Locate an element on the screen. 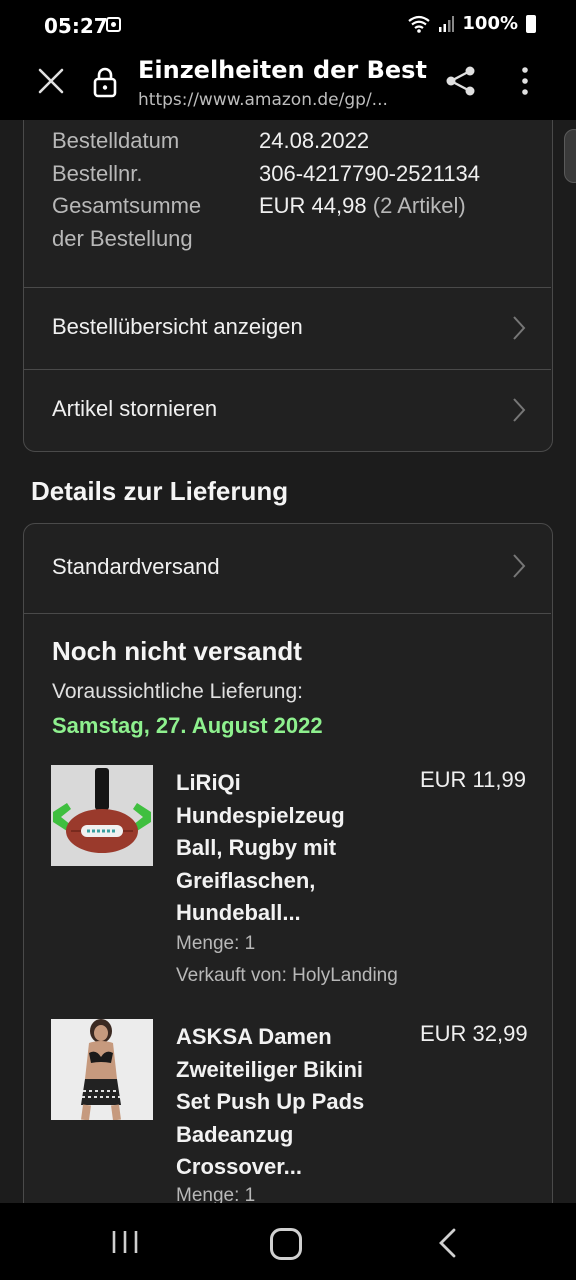  recent-apps-icon is located at coordinates (125, 1242).